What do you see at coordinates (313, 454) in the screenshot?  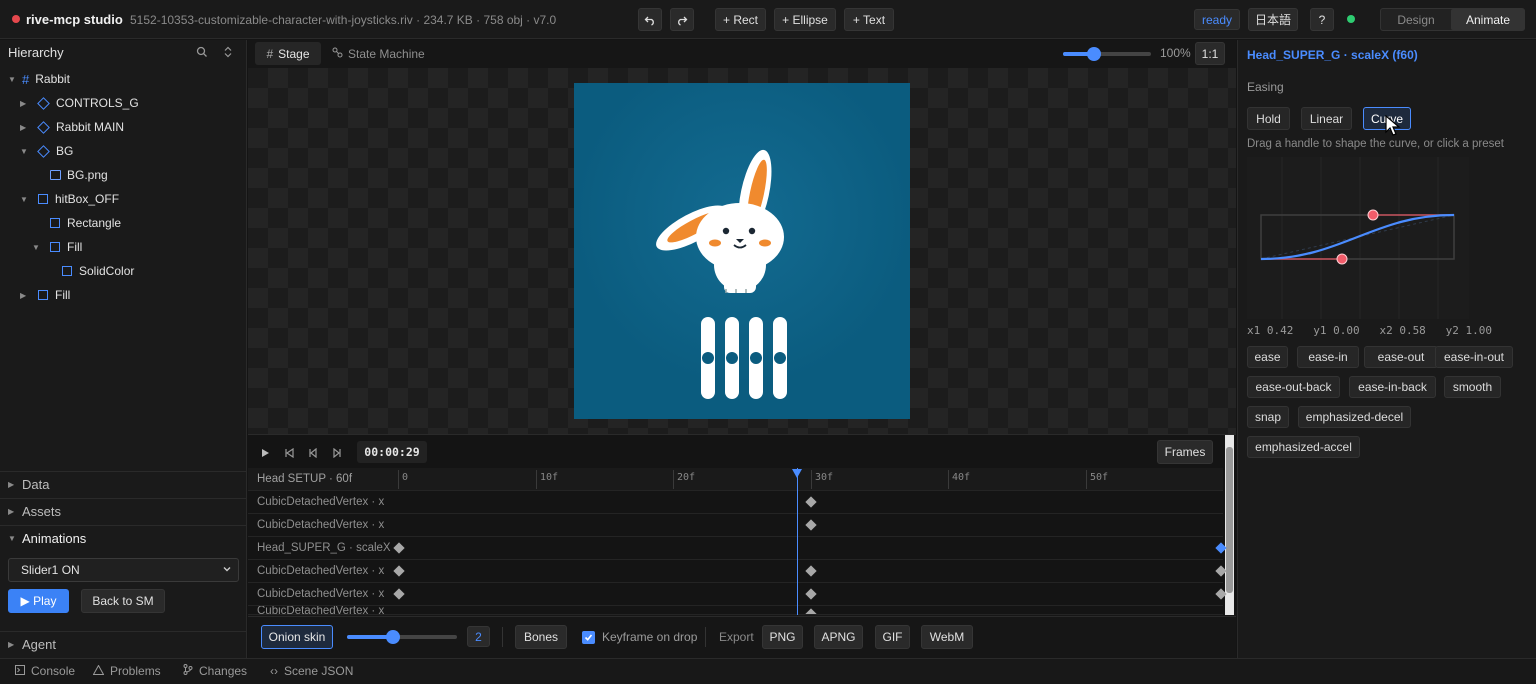 I see `step-back-icon` at bounding box center [313, 454].